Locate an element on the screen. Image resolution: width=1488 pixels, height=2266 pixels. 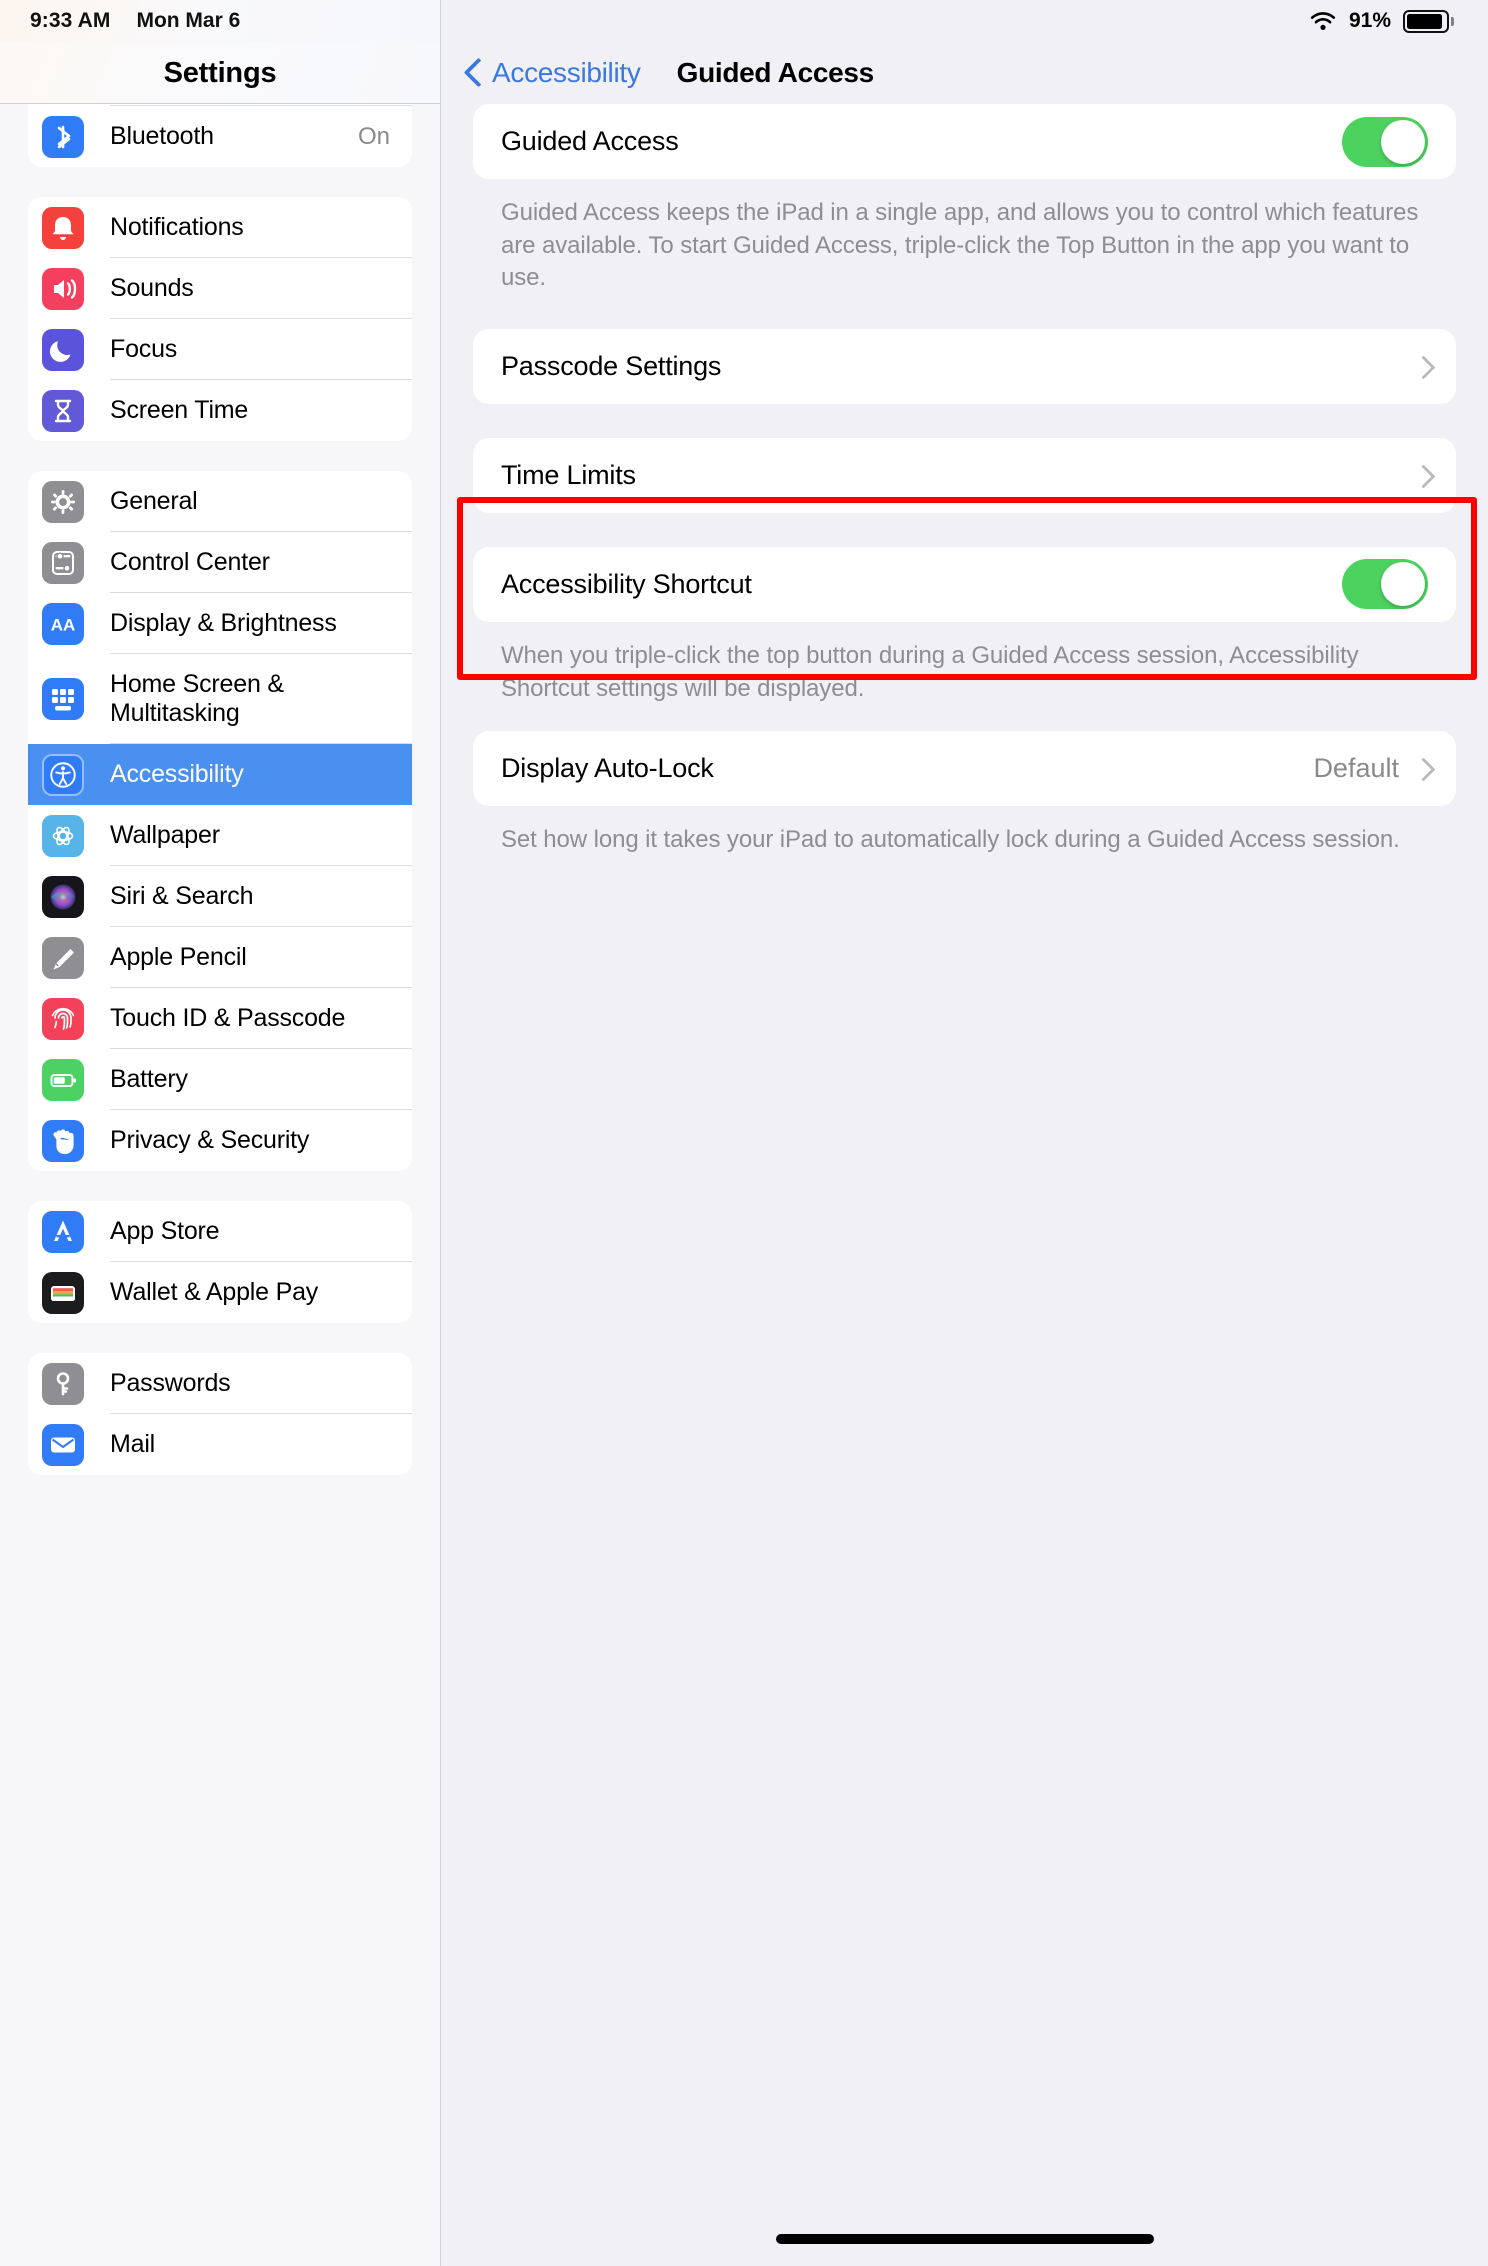
sidebar-item-label: Passwords is located at coordinates (170, 1382).